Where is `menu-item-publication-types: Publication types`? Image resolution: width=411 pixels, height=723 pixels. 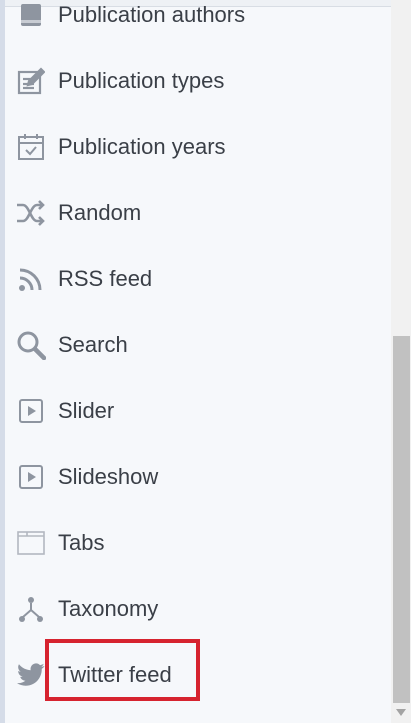 menu-item-publication-types: Publication types is located at coordinates (198, 81).